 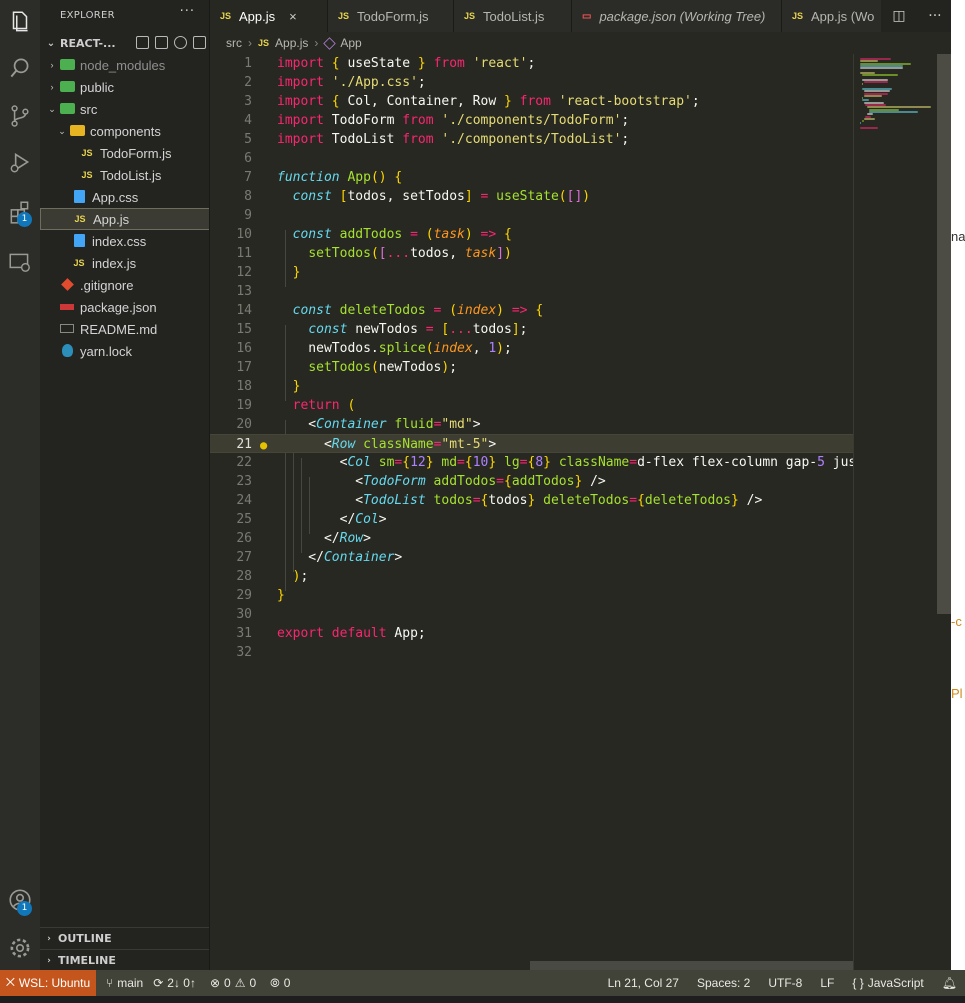 I want to click on branch-icon: ⑂, so click(x=110, y=983).